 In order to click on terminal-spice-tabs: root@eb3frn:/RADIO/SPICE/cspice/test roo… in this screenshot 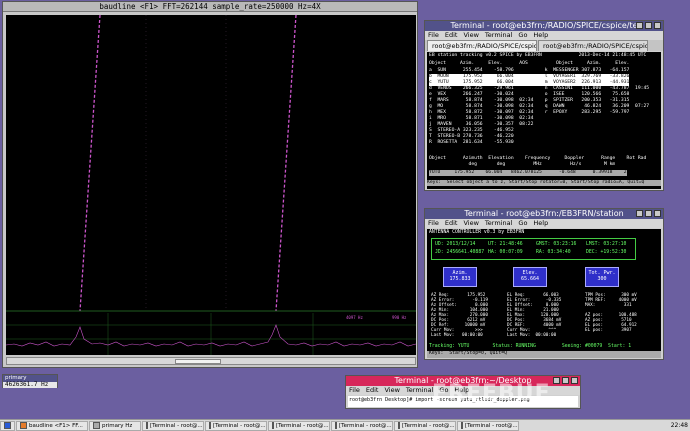, I will do `click(544, 45)`.